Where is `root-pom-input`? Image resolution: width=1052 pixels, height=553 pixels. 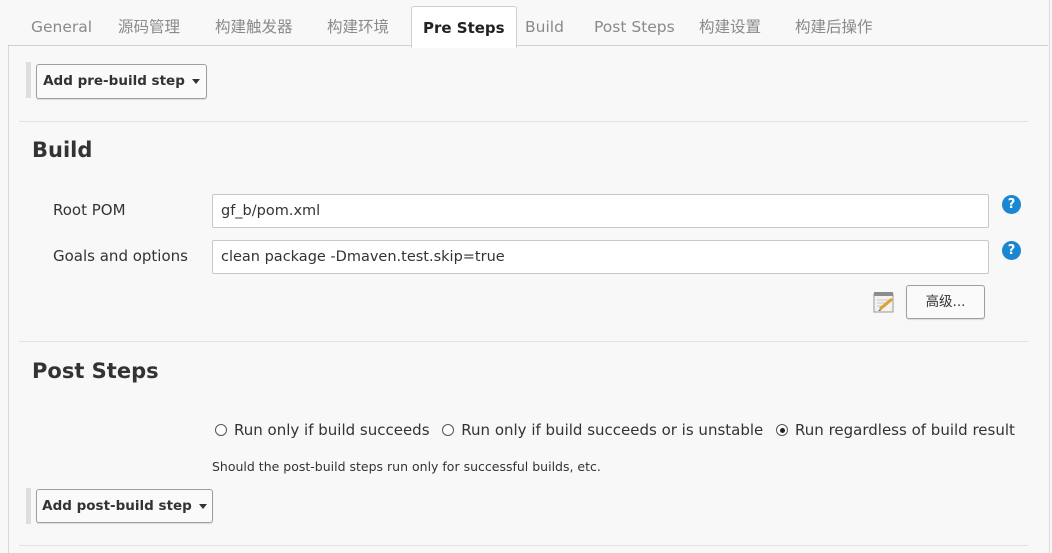 root-pom-input is located at coordinates (600, 211).